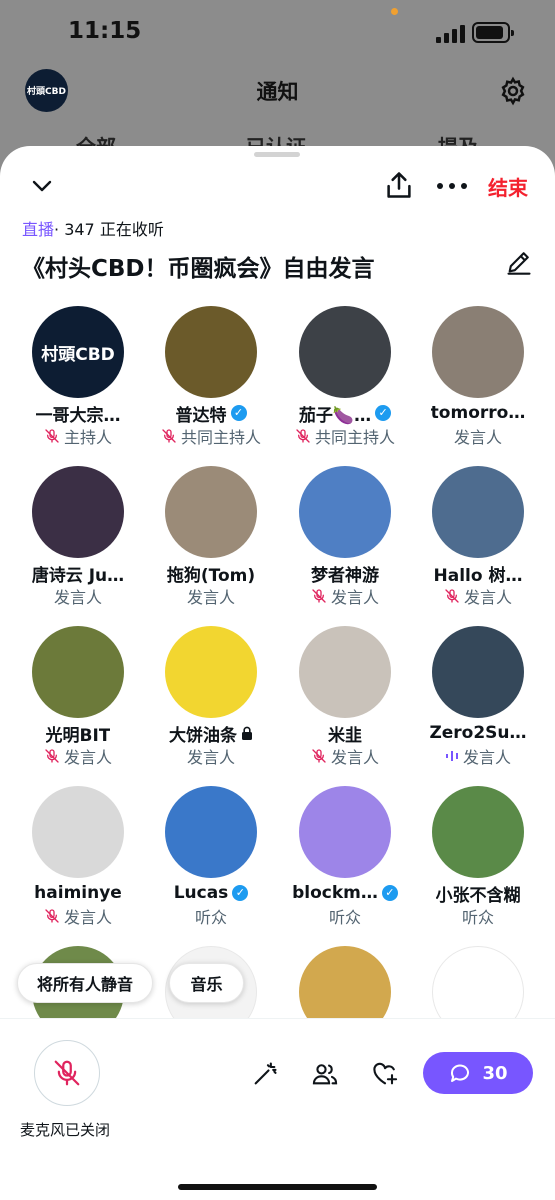  What do you see at coordinates (399, 185) in the screenshot?
I see `share-icon` at bounding box center [399, 185].